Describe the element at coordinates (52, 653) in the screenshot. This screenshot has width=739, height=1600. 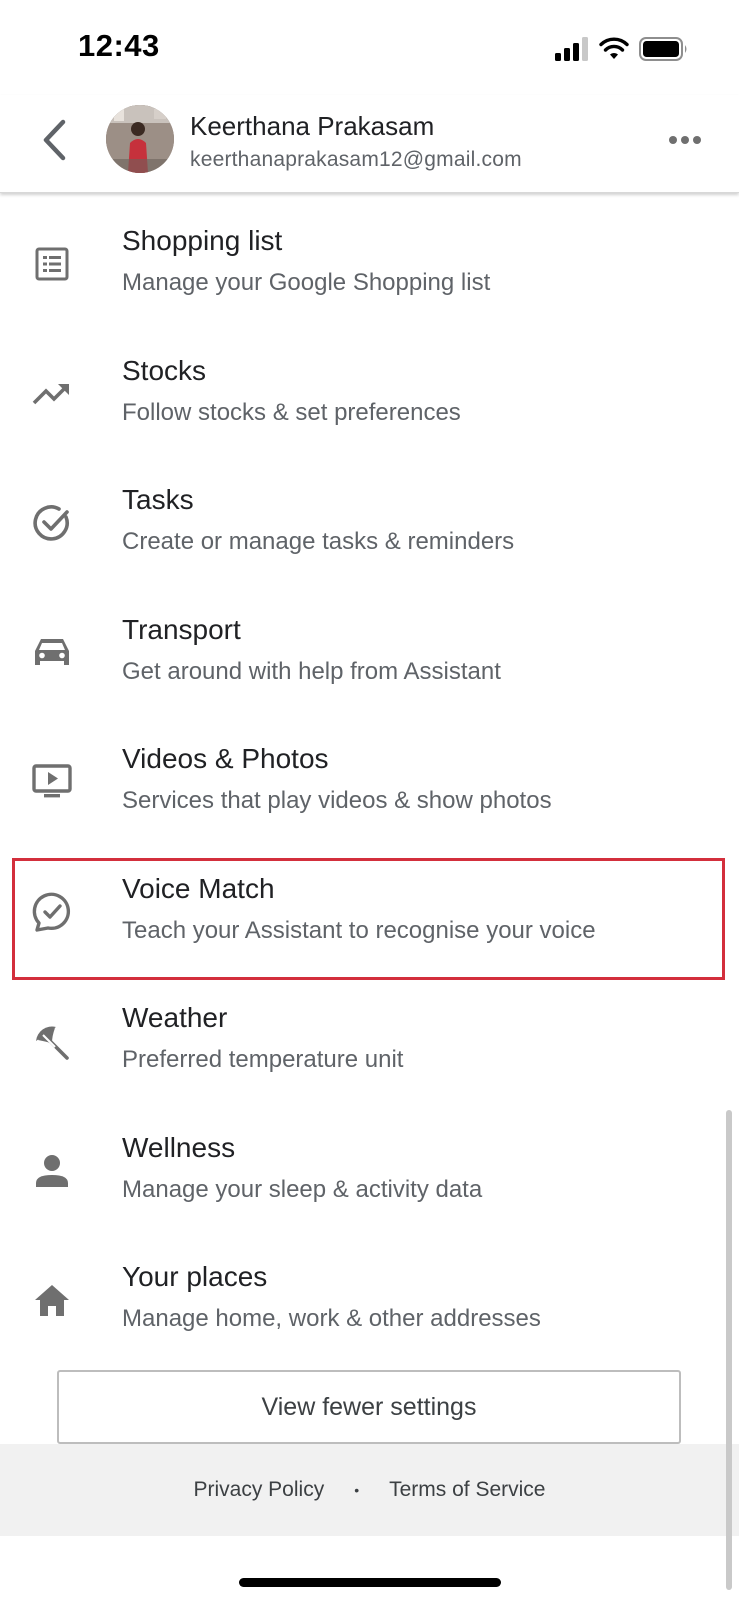
I see `car-icon` at that location.